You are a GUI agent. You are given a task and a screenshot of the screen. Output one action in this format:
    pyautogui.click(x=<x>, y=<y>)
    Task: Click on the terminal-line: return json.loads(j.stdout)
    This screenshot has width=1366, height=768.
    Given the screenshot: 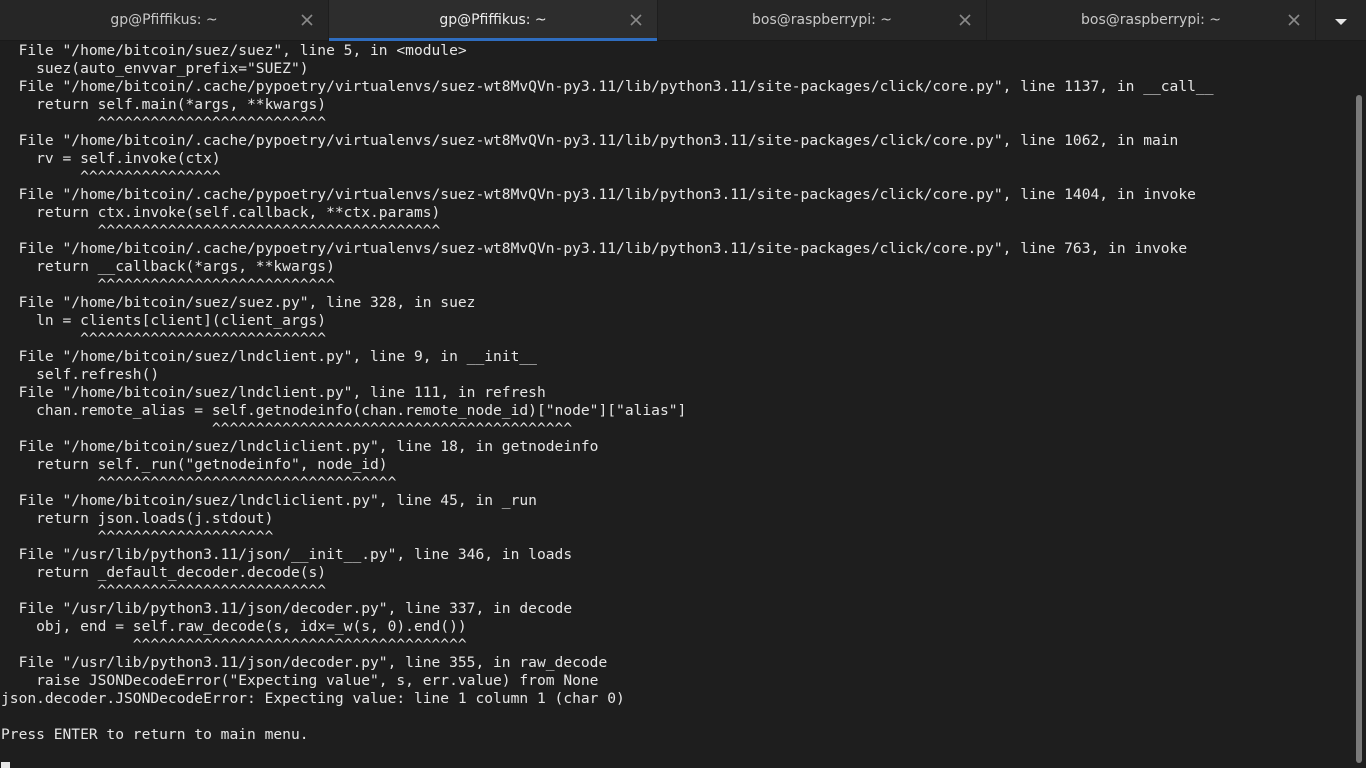 What is the action you would take?
    pyautogui.click(x=137, y=518)
    